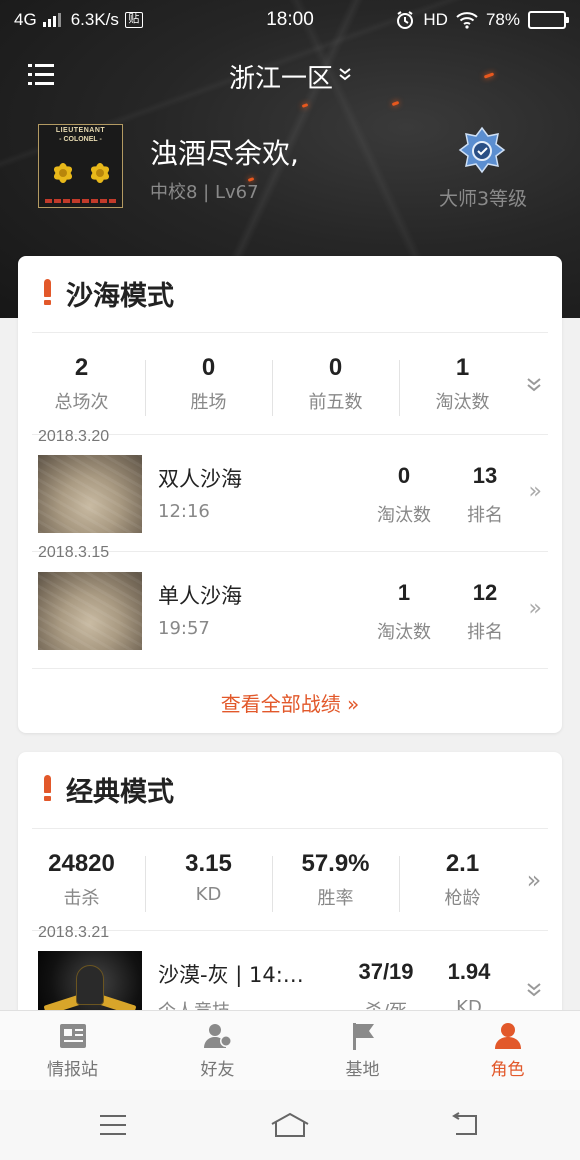  What do you see at coordinates (94, 19) in the screenshot?
I see `network-speed: 6.3K/s` at bounding box center [94, 19].